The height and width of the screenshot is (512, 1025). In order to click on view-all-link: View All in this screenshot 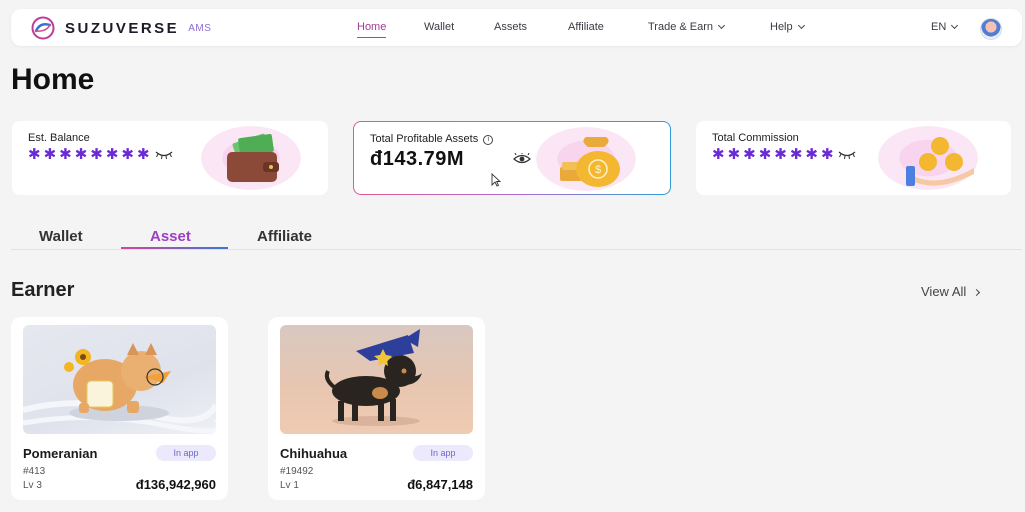, I will do `click(951, 291)`.